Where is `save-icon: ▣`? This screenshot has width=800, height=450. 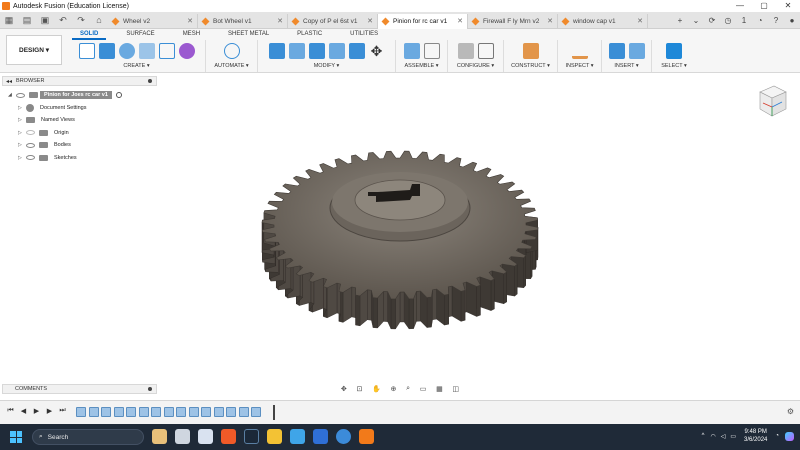 save-icon: ▣ is located at coordinates (45, 20).